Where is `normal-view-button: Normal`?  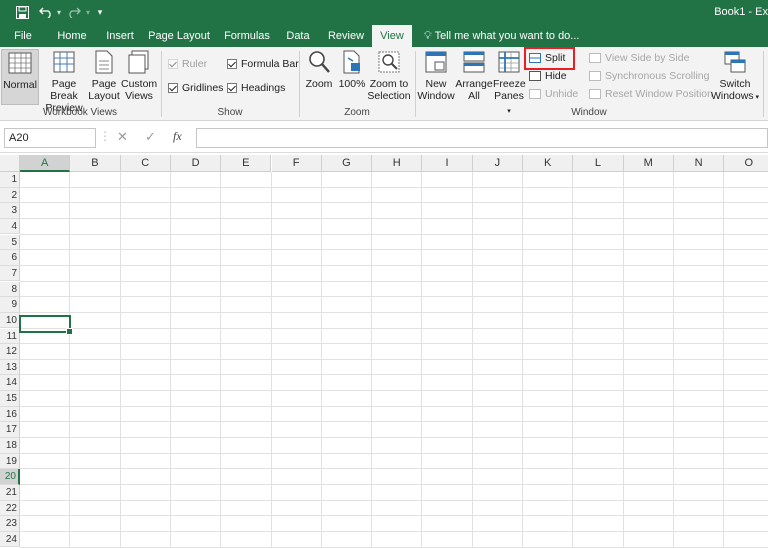 normal-view-button: Normal is located at coordinates (20, 77).